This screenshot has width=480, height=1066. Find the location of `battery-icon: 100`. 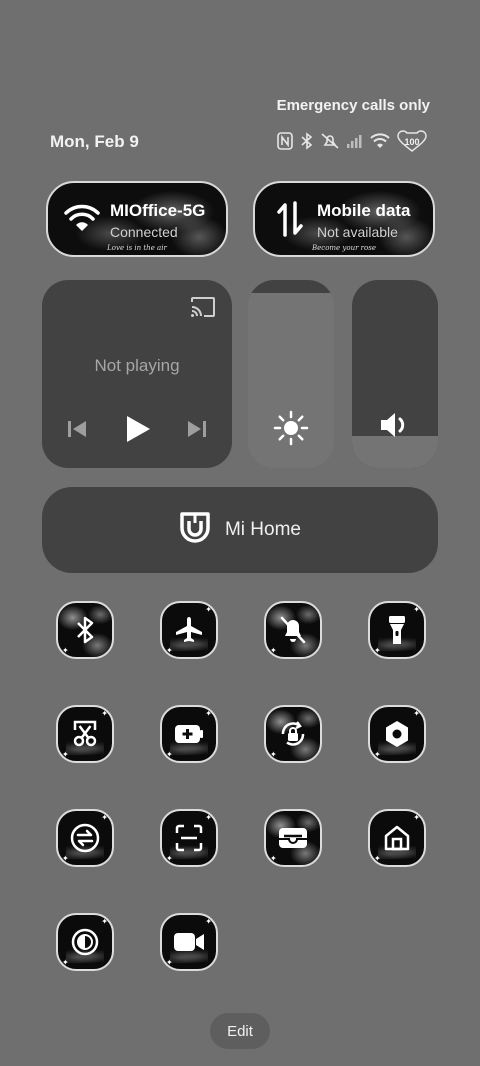

battery-icon: 100 is located at coordinates (412, 141).